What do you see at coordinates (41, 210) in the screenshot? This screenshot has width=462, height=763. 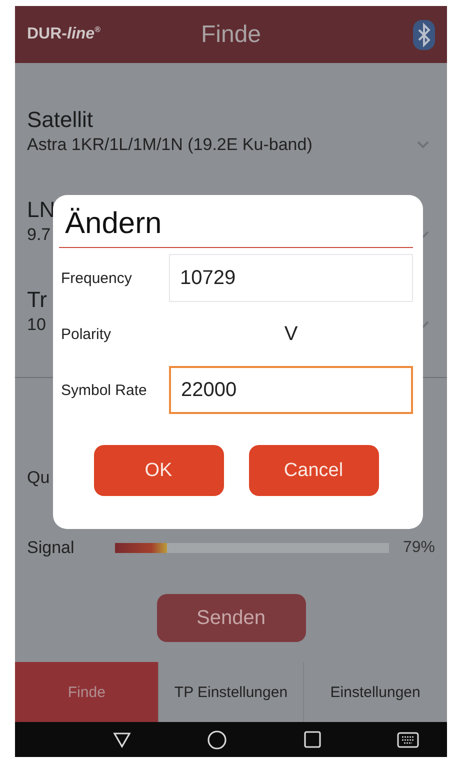 I see `setting-label: LN` at bounding box center [41, 210].